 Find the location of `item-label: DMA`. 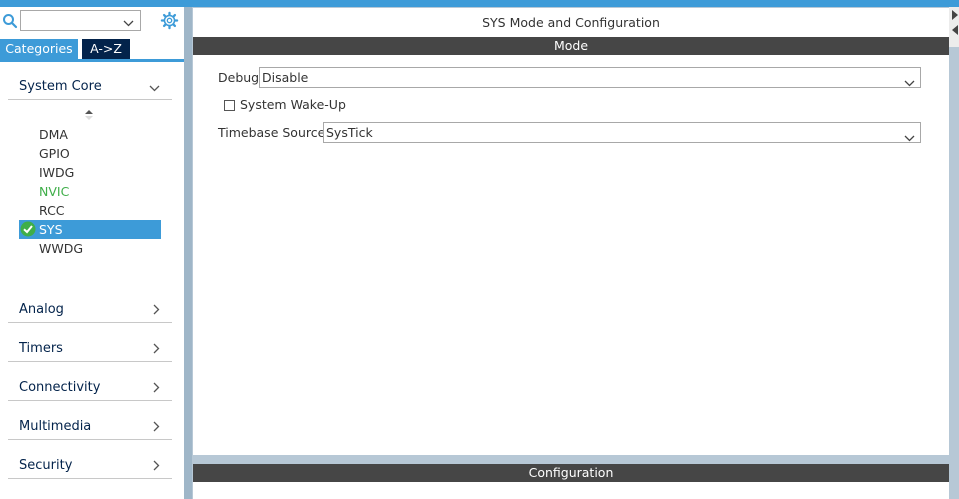

item-label: DMA is located at coordinates (53, 134).